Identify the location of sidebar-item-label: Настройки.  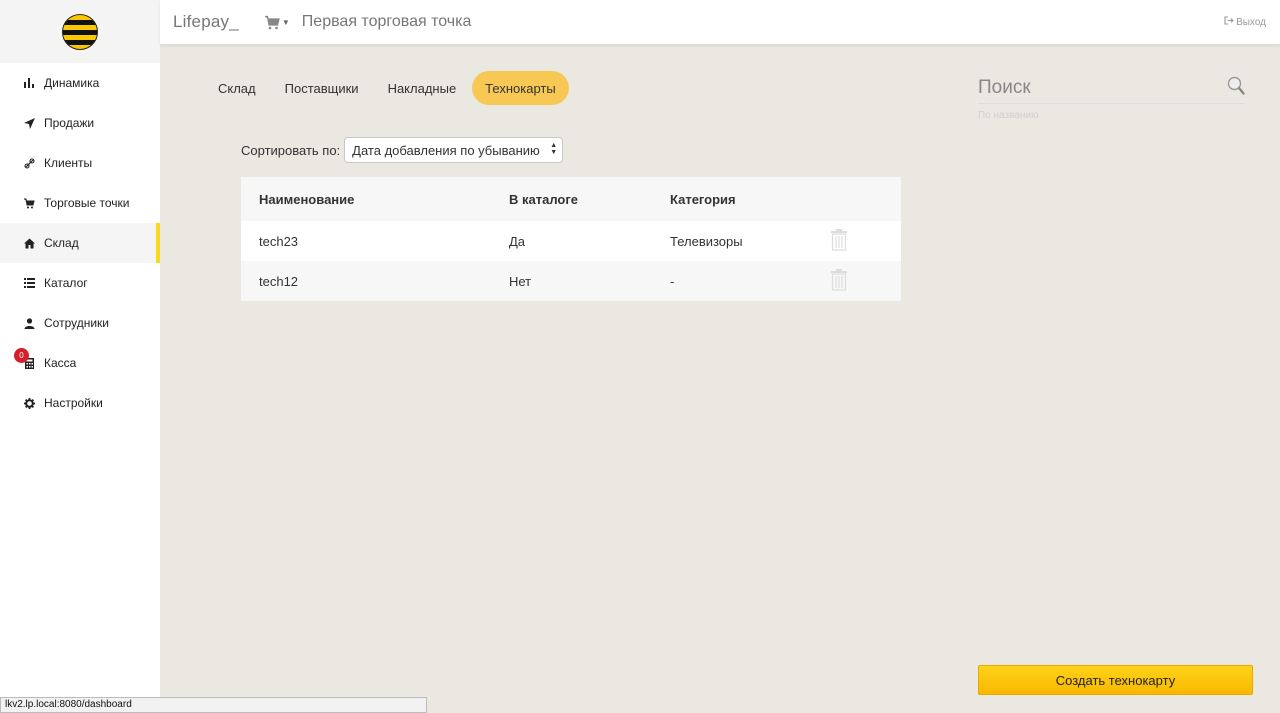
(73, 403).